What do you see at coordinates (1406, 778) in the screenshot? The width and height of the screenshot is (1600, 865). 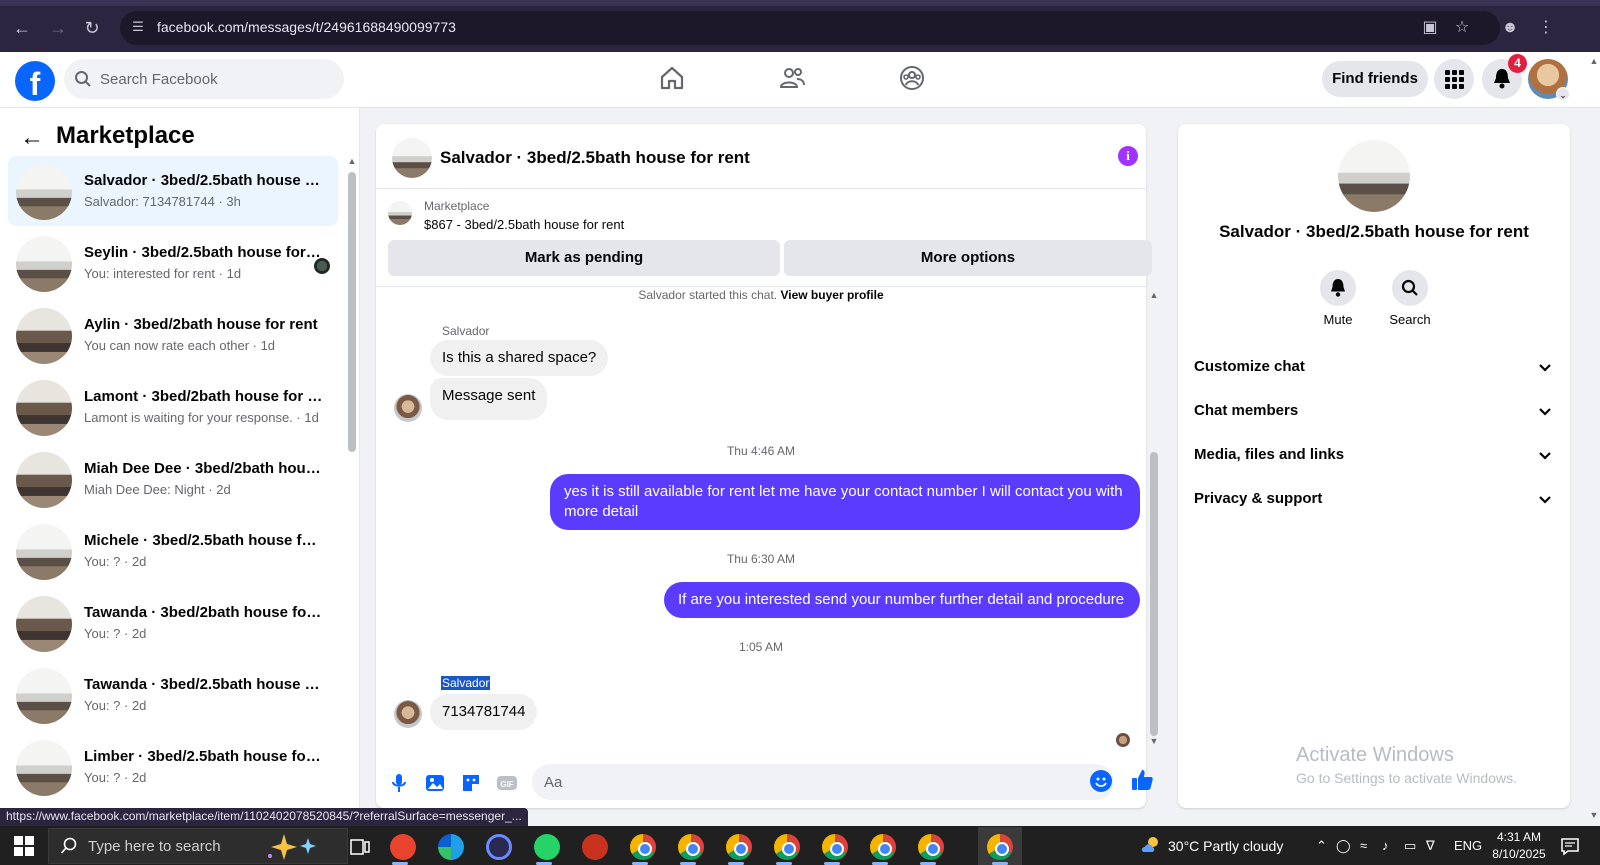 I see `activate-windows-subtitle: Go to Settings to activate Windows.` at bounding box center [1406, 778].